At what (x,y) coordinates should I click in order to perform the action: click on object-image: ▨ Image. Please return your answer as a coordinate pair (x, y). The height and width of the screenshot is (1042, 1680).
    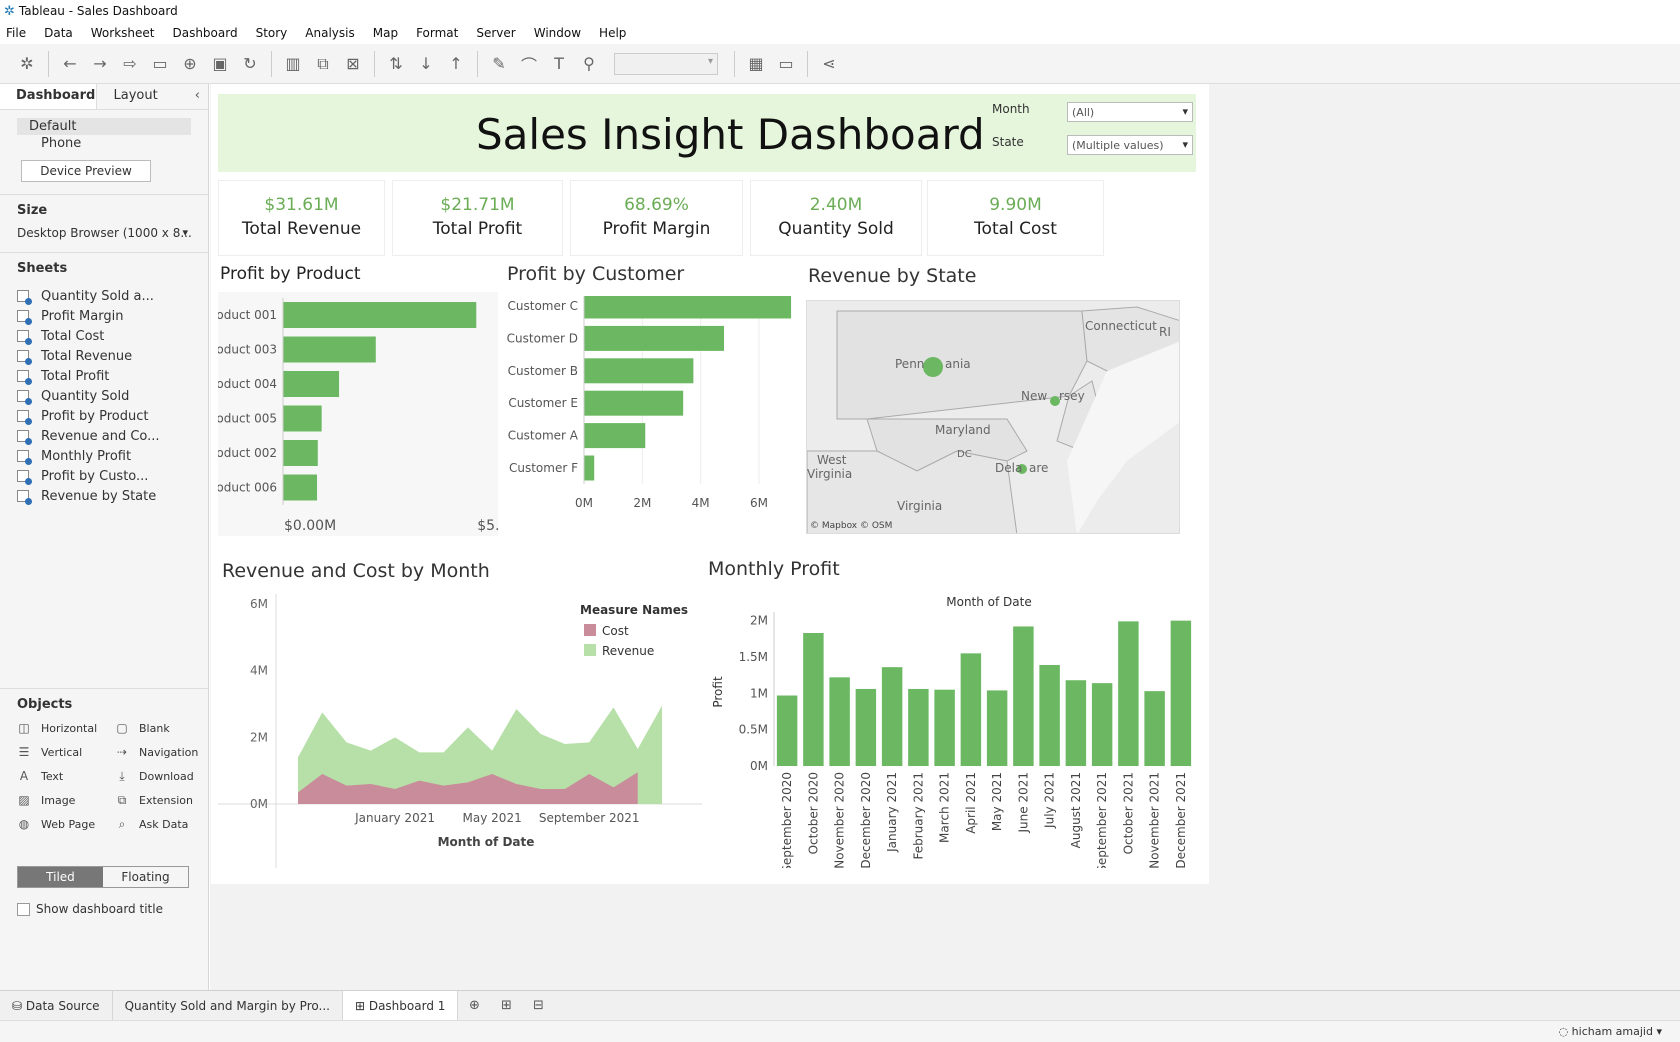
    Looking at the image, I should click on (66, 800).